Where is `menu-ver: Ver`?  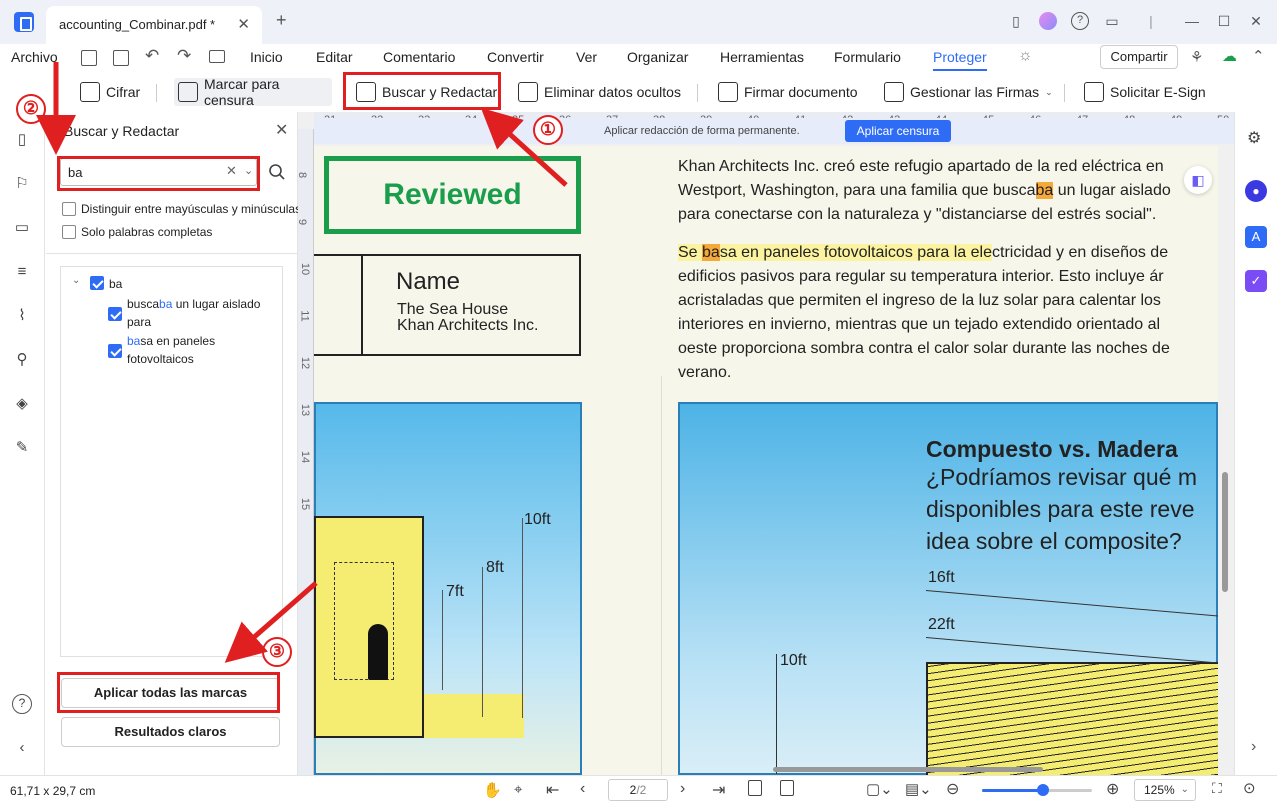
menu-ver: Ver is located at coordinates (586, 57).